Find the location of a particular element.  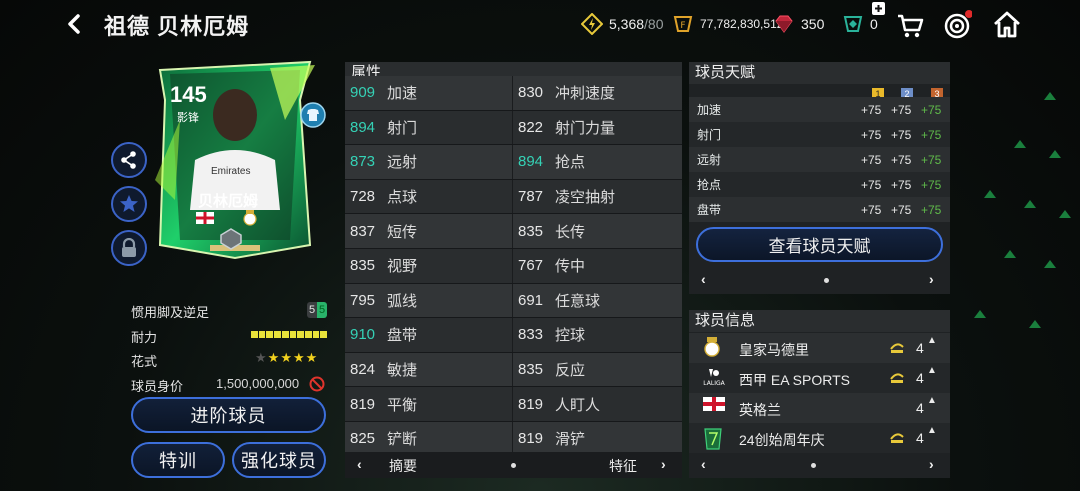

back-arrow-icon is located at coordinates (74, 24).